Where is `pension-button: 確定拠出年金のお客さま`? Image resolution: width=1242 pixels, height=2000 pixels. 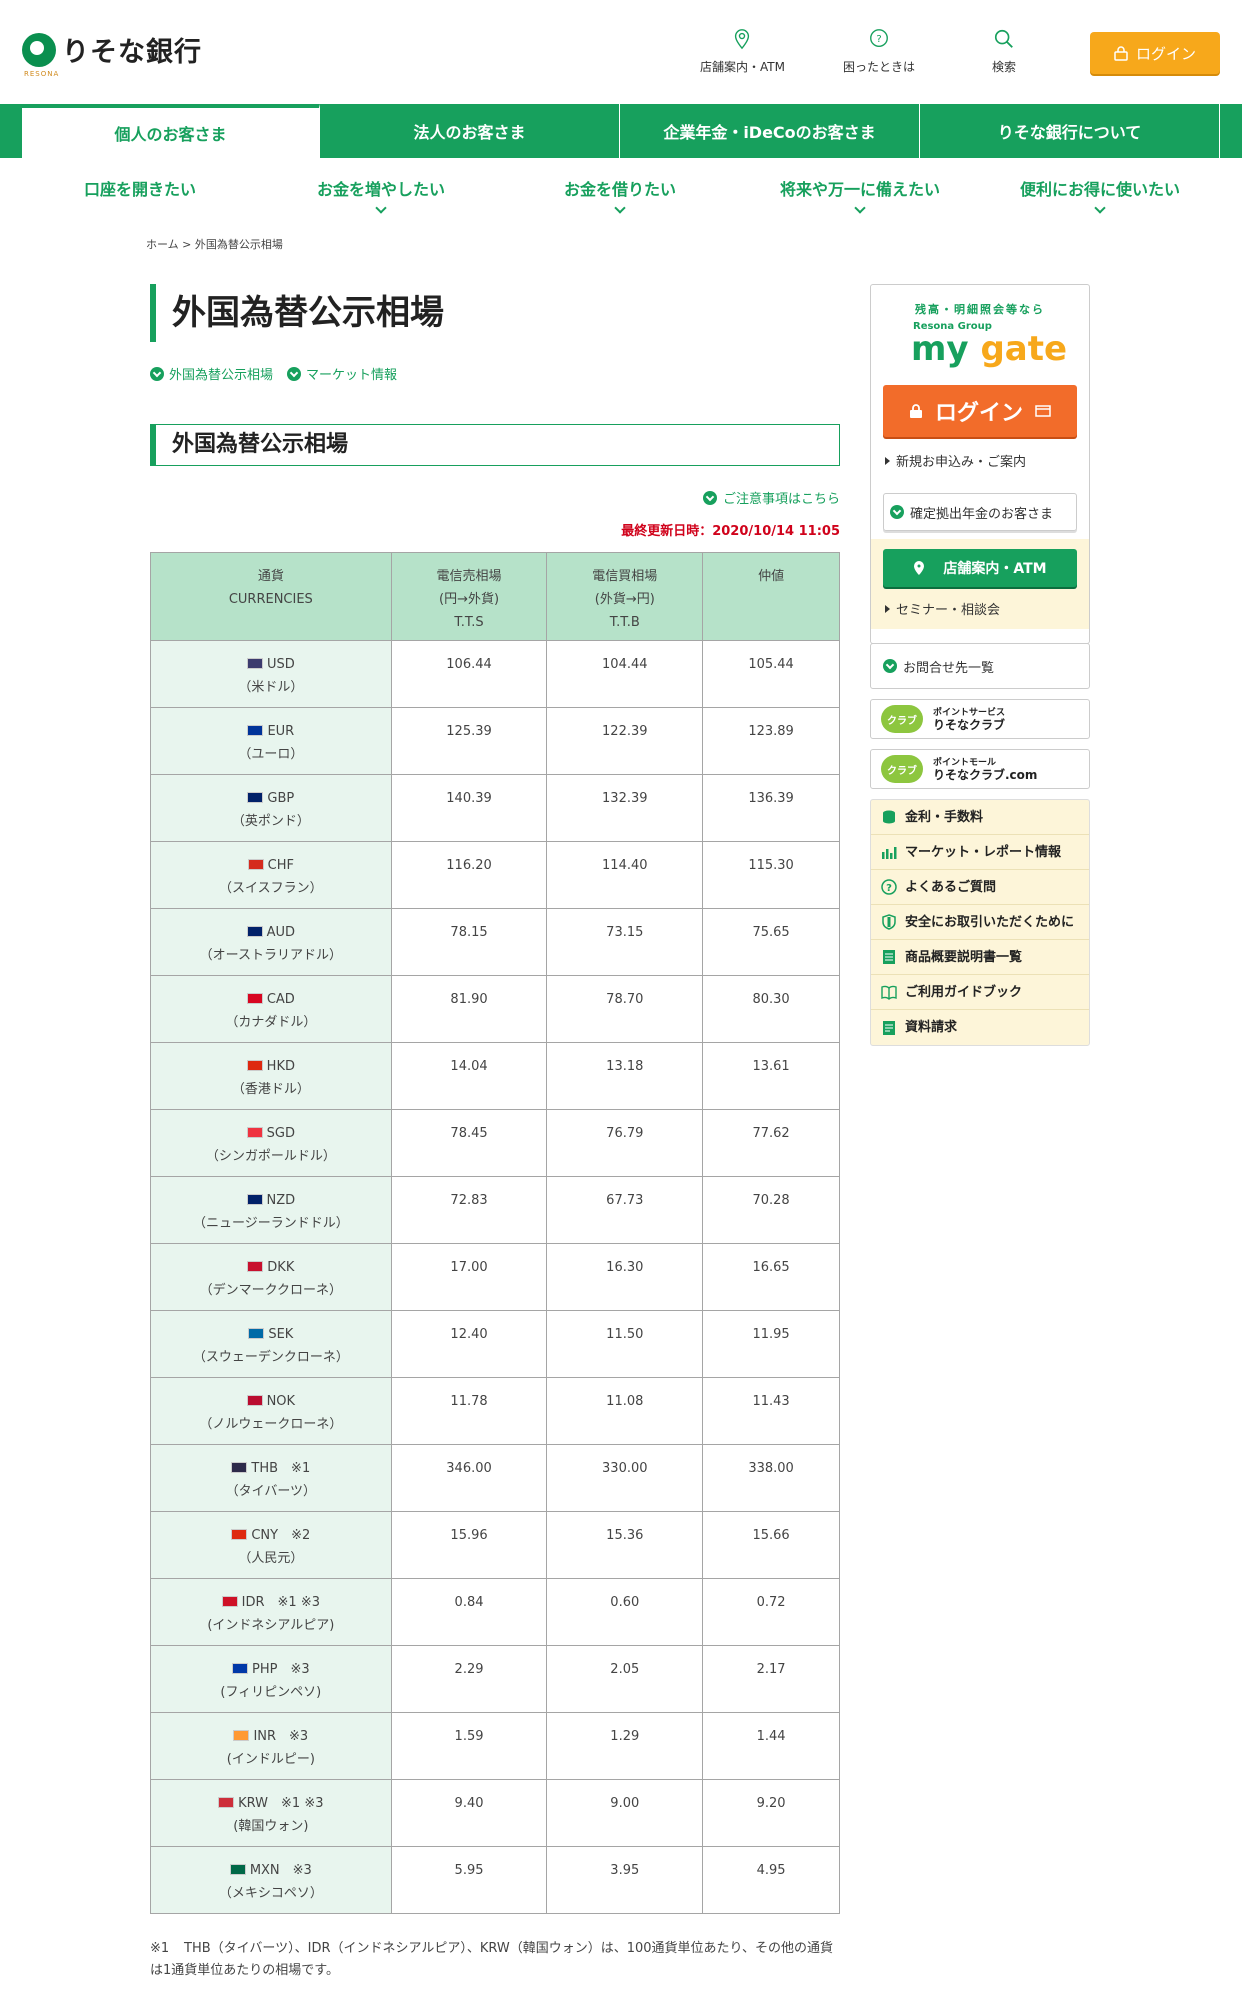 pension-button: 確定拠出年金のお客さま is located at coordinates (980, 512).